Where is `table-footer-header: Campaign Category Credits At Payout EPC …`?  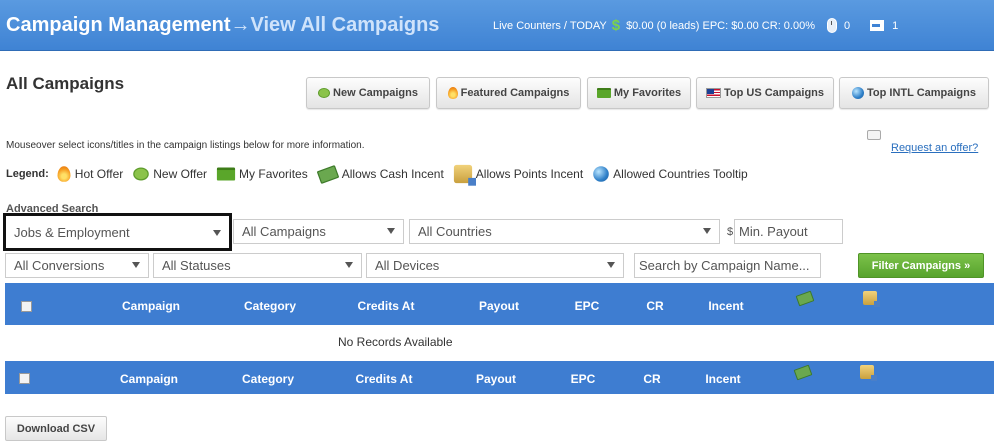
table-footer-header: Campaign Category Credits At Payout EPC … is located at coordinates (499, 377).